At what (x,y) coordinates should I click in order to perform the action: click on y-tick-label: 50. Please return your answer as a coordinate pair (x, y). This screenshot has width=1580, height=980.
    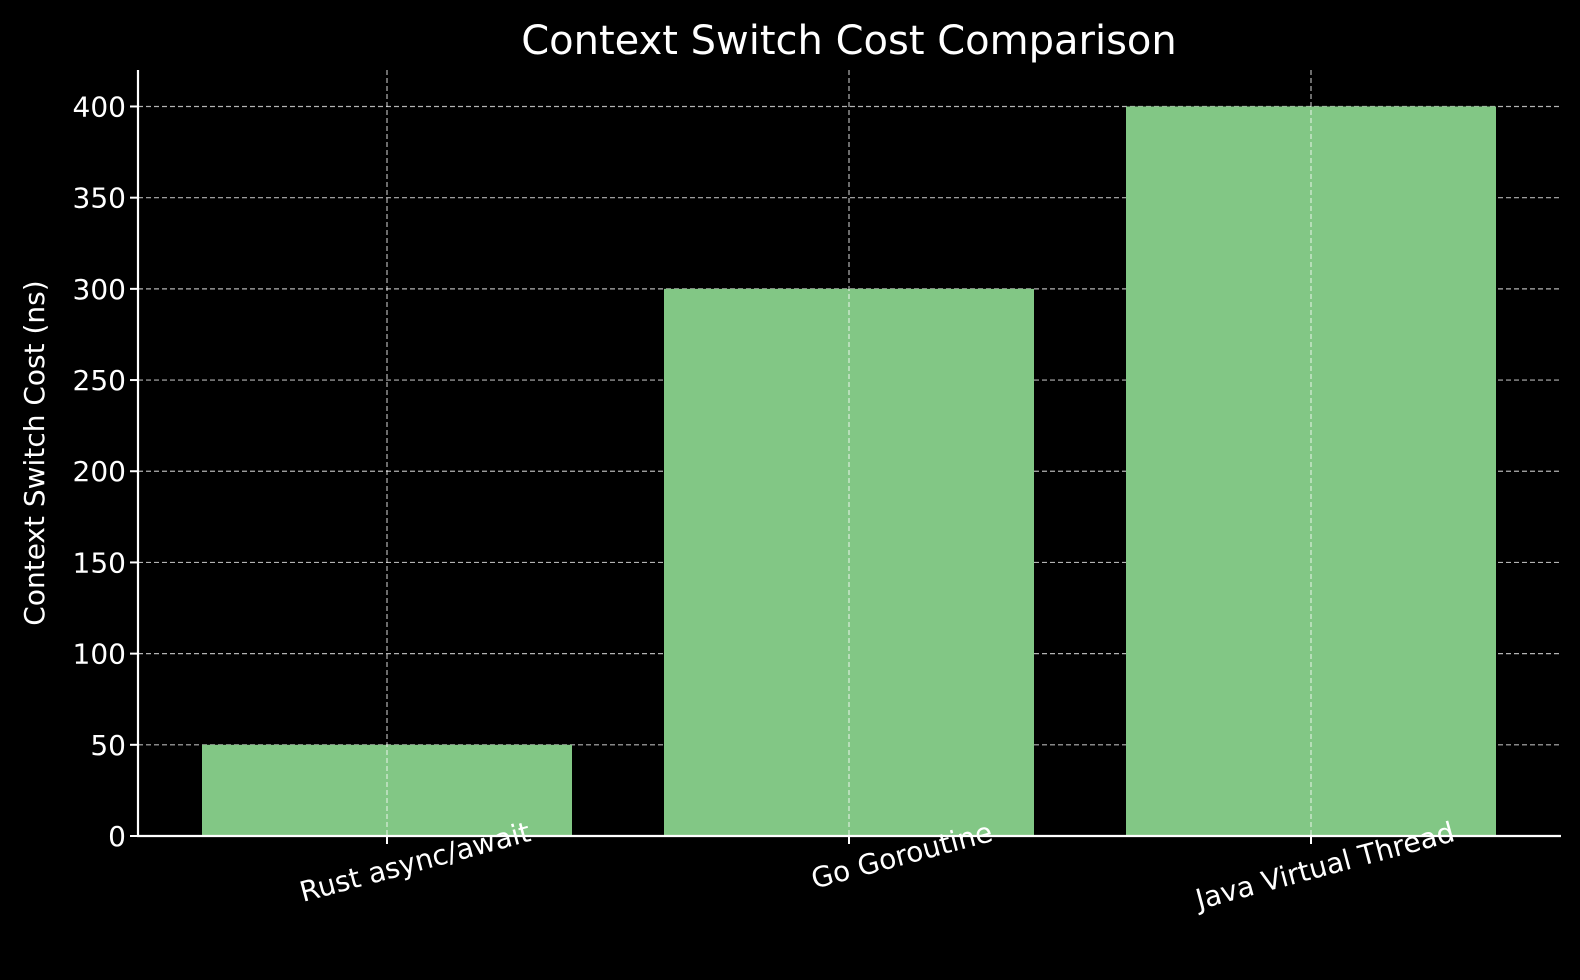
    Looking at the image, I should click on (108, 745).